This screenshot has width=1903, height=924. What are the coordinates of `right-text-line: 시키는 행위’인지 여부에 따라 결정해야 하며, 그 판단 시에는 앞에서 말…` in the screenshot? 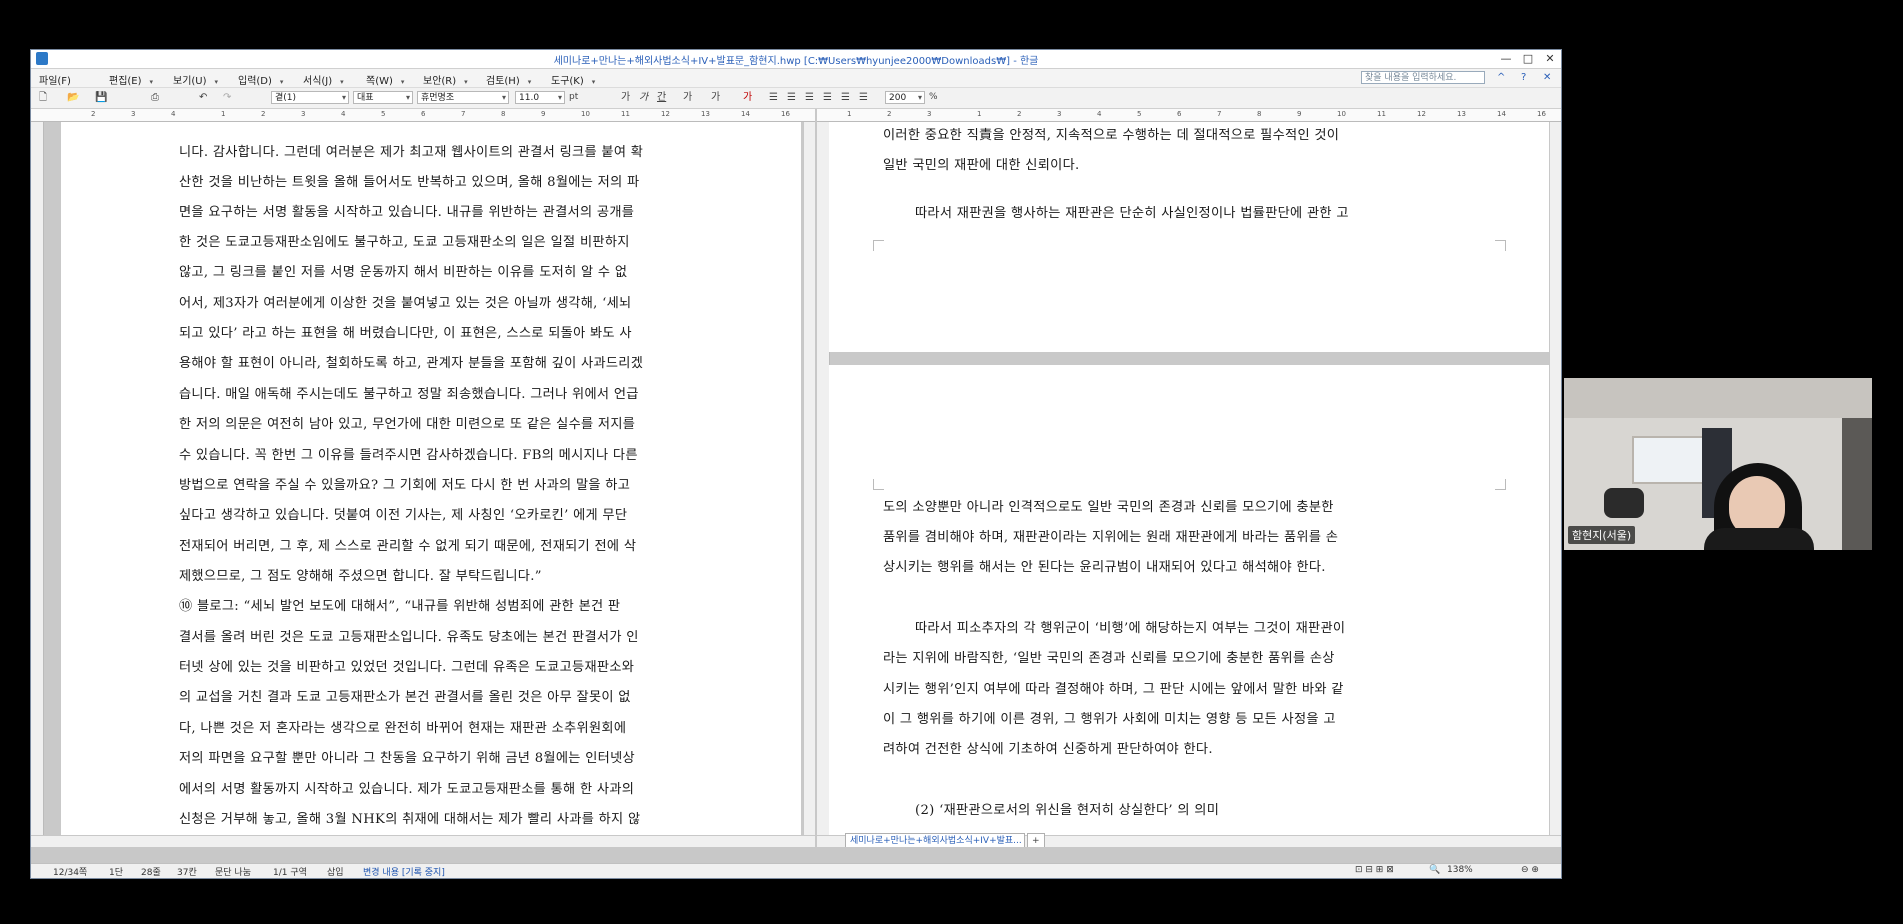 It's located at (1113, 687).